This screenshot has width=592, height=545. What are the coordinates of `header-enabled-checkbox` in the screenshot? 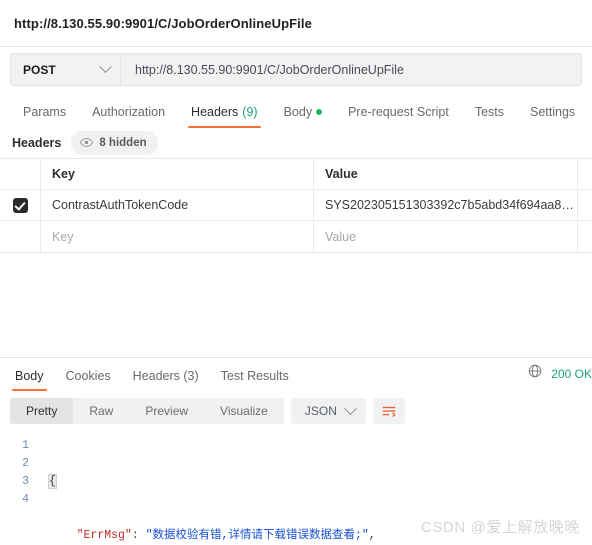 It's located at (20, 205).